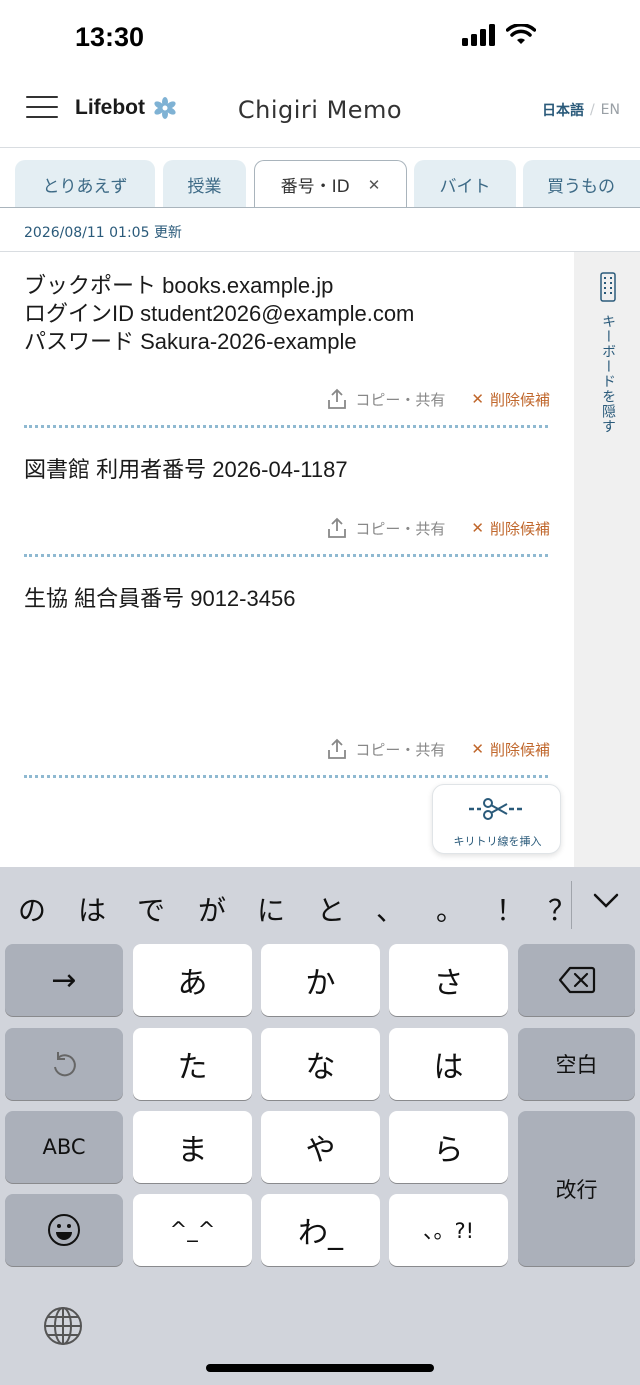 The image size is (640, 1385). I want to click on key-ha: は, so click(448, 1064).